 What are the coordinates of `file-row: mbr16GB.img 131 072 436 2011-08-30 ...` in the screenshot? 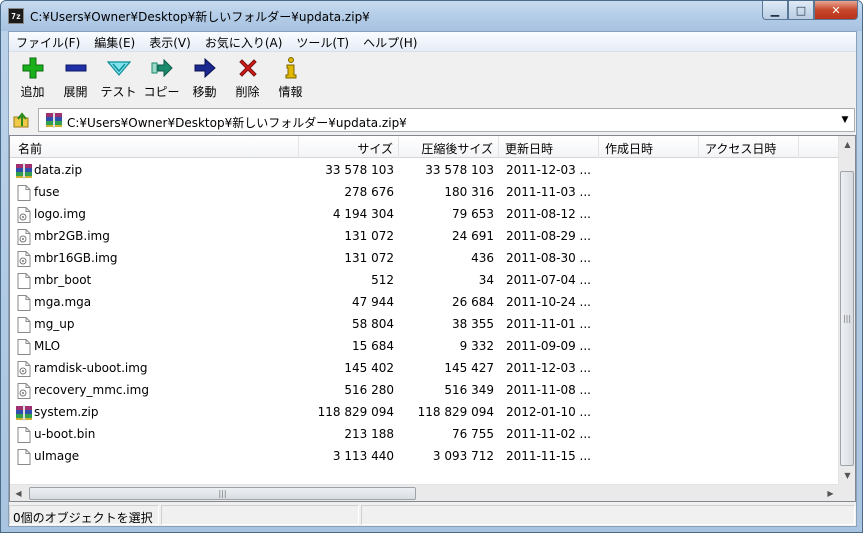 It's located at (425, 259).